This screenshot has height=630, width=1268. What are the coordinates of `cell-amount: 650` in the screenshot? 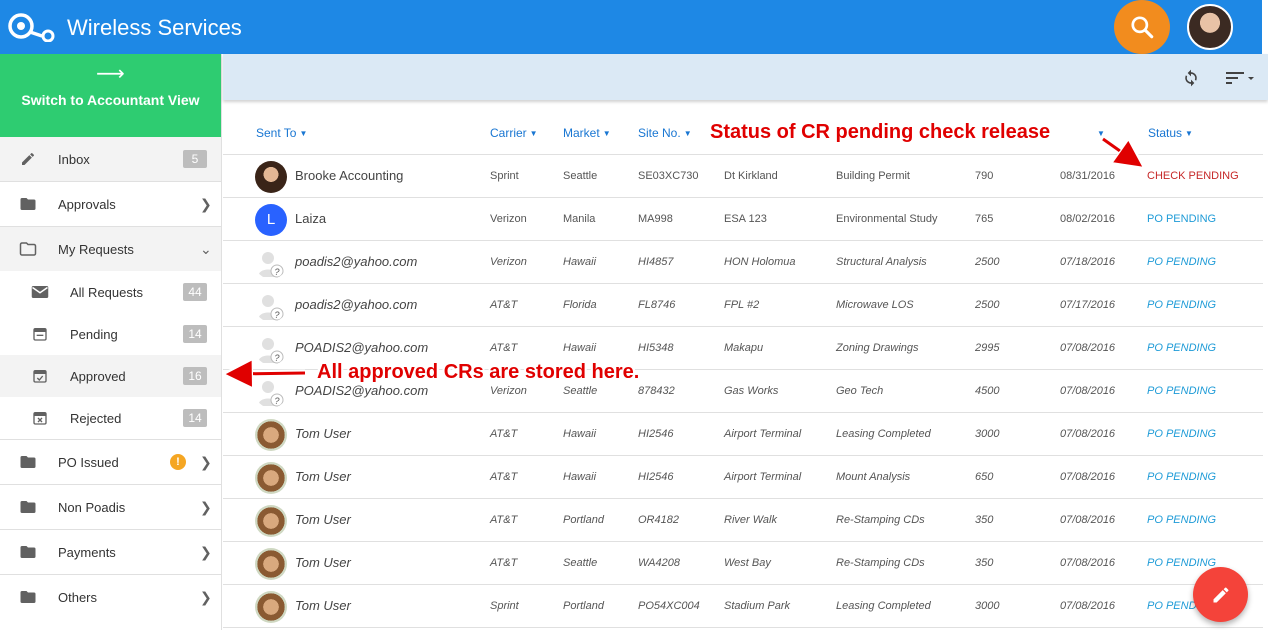 It's located at (984, 477).